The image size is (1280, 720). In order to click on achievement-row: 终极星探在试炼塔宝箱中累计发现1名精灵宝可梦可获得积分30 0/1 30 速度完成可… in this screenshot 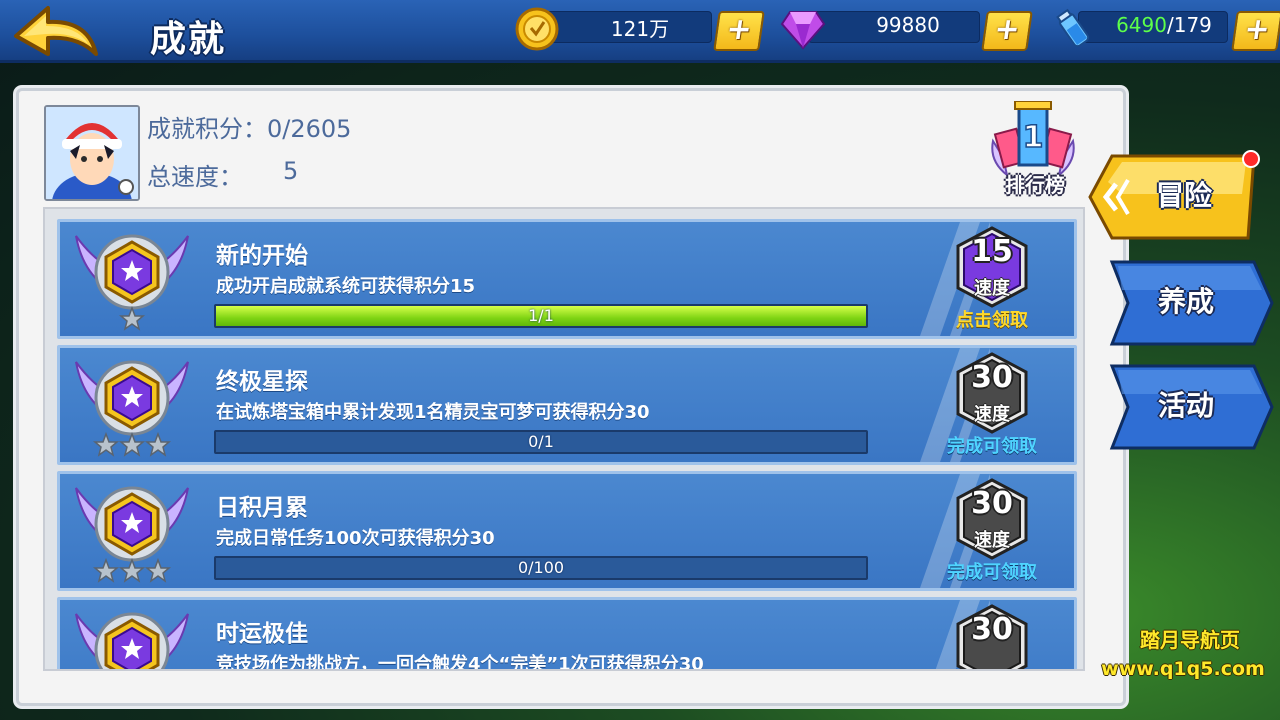, I will do `click(567, 405)`.